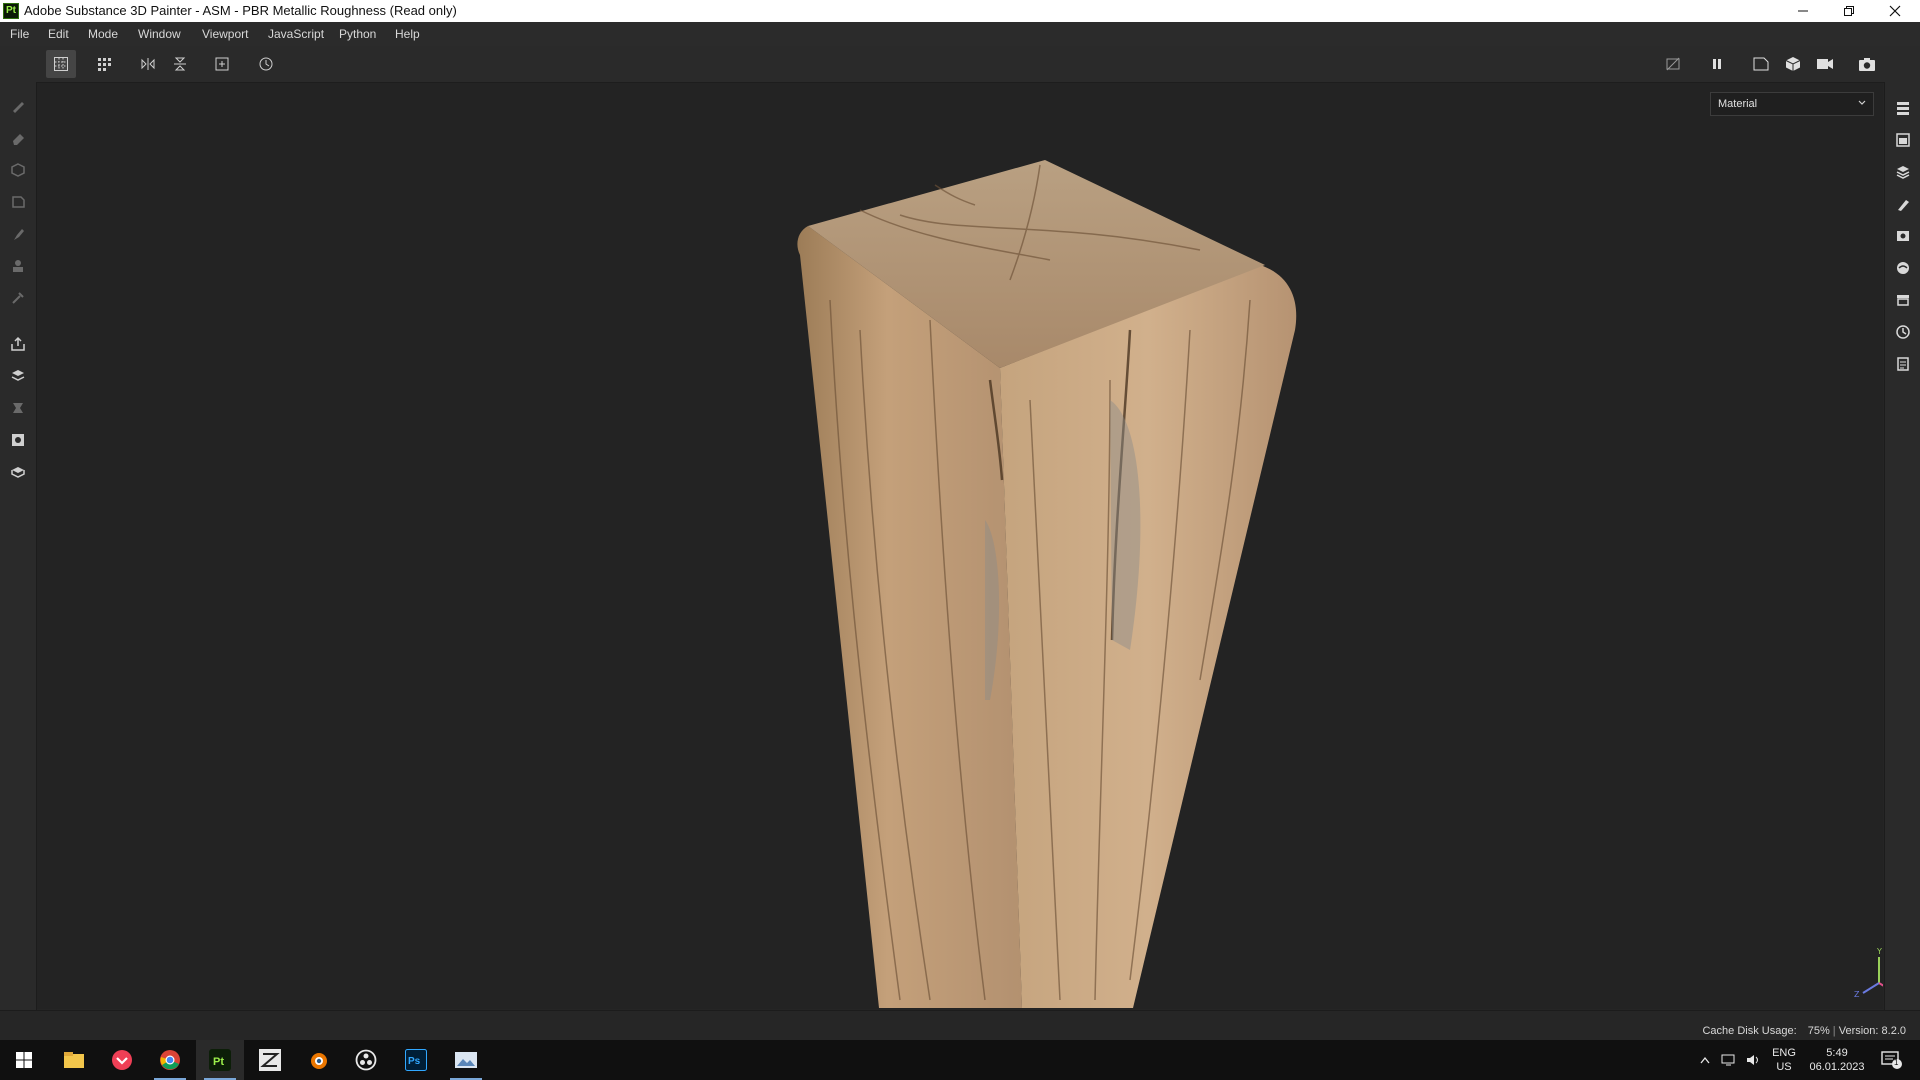 The image size is (1920, 1080). I want to click on view-single-icon, so click(1761, 64).